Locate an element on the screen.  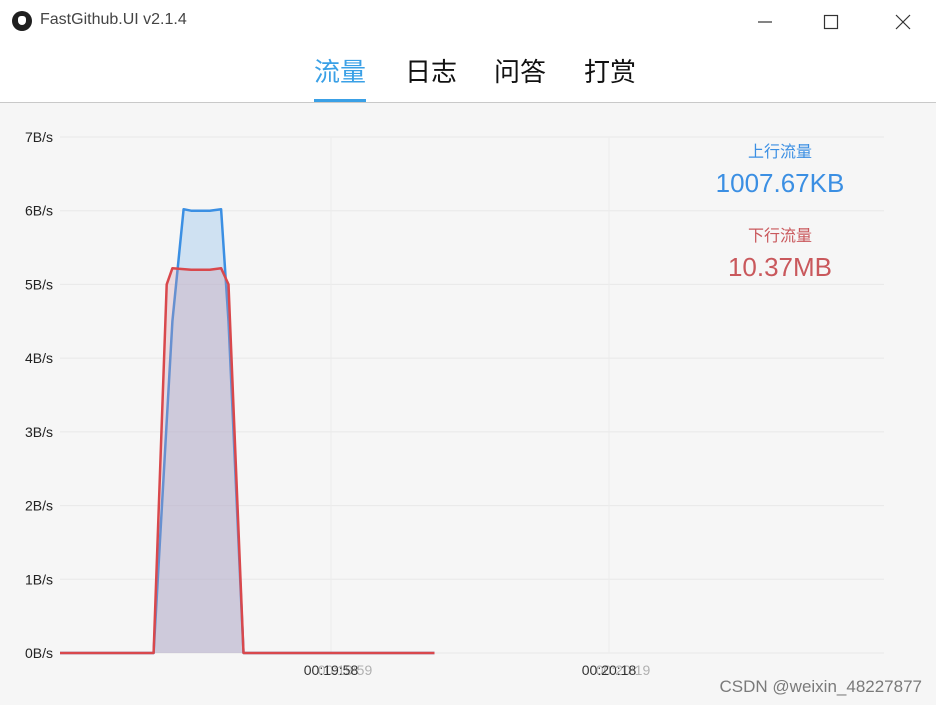
upload-stat: 上行流量 1007.67KB is located at coordinates (780, 168).